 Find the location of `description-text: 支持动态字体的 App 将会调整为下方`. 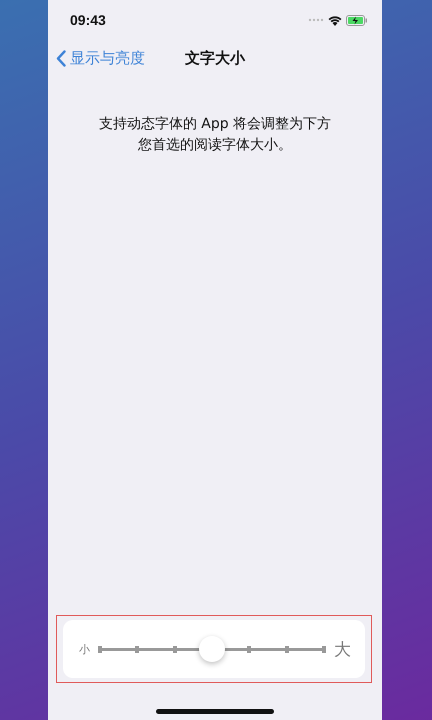

description-text: 支持动态字体的 App 将会调整为下方 is located at coordinates (215, 124).